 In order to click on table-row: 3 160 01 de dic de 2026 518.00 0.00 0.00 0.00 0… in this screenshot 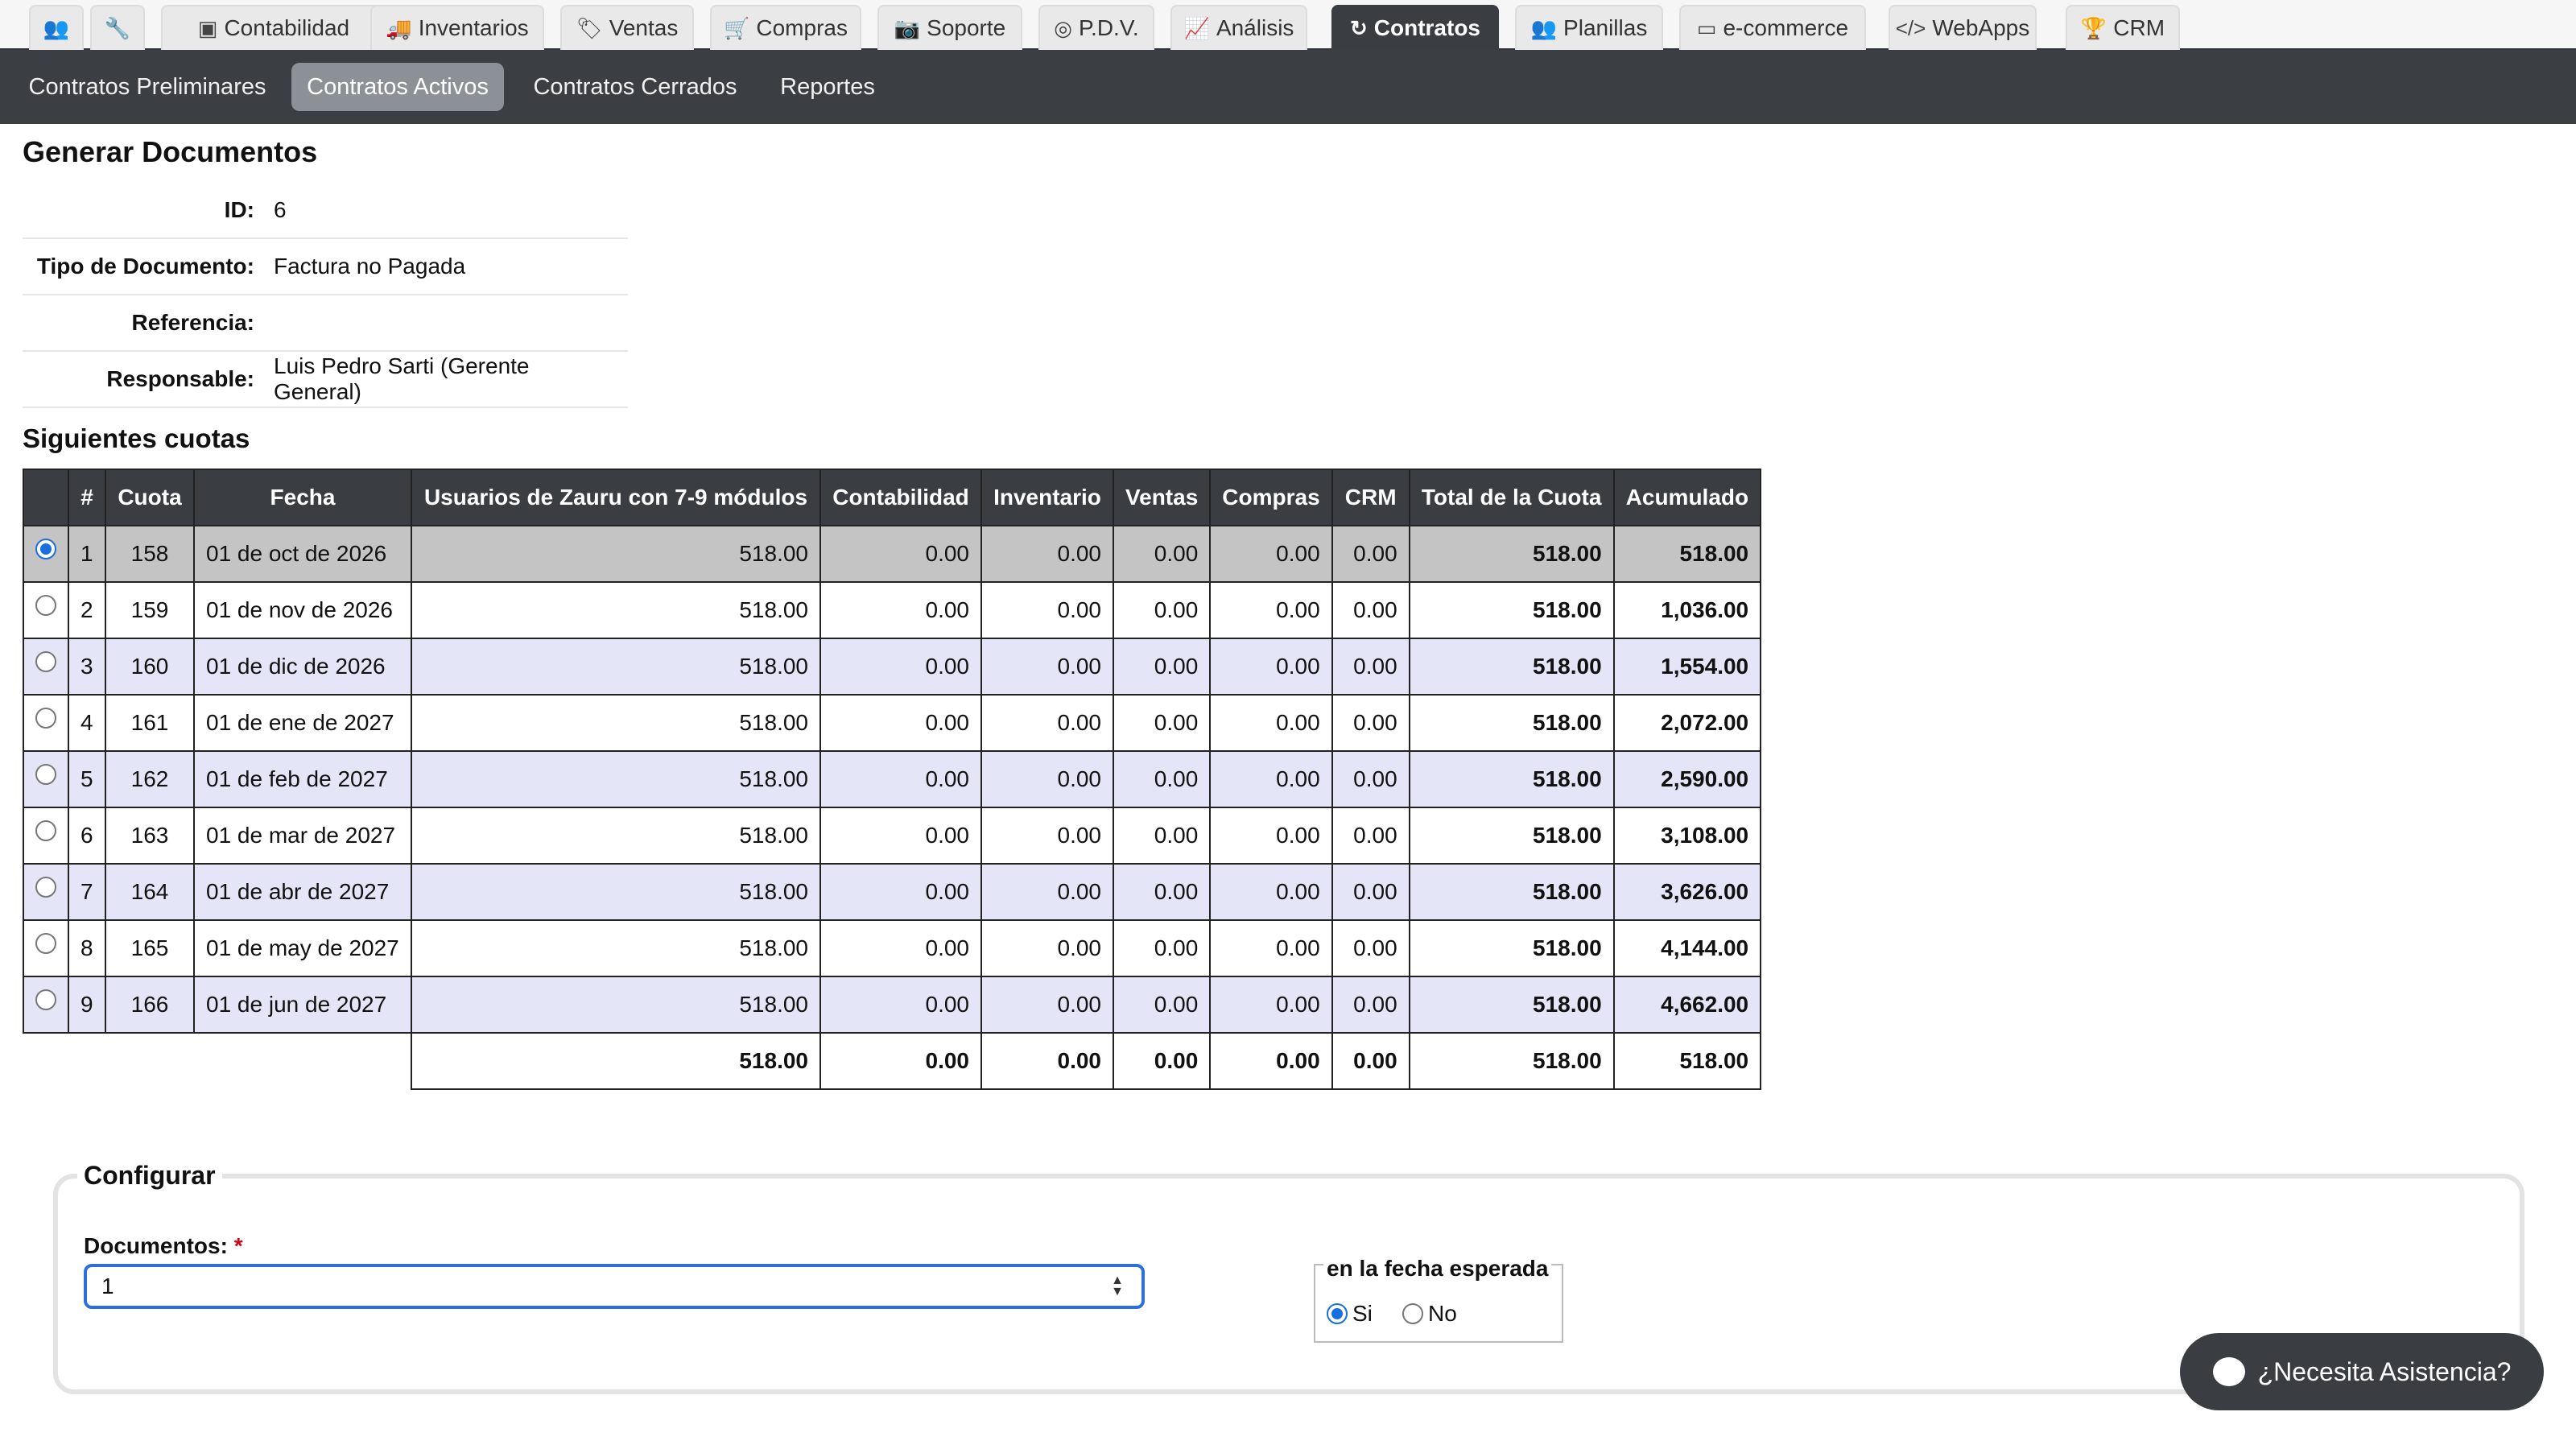, I will do `click(892, 667)`.